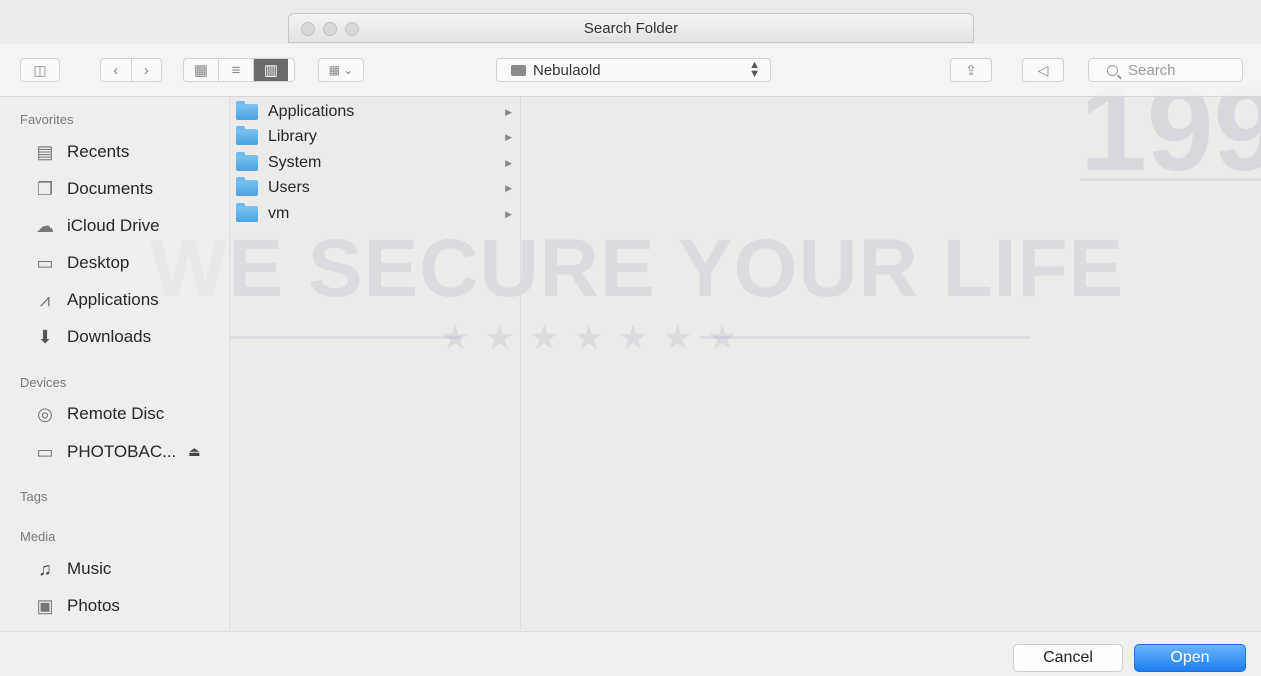  I want to click on sidebar-item-downloads: ⬇ Downloads, so click(92, 337).